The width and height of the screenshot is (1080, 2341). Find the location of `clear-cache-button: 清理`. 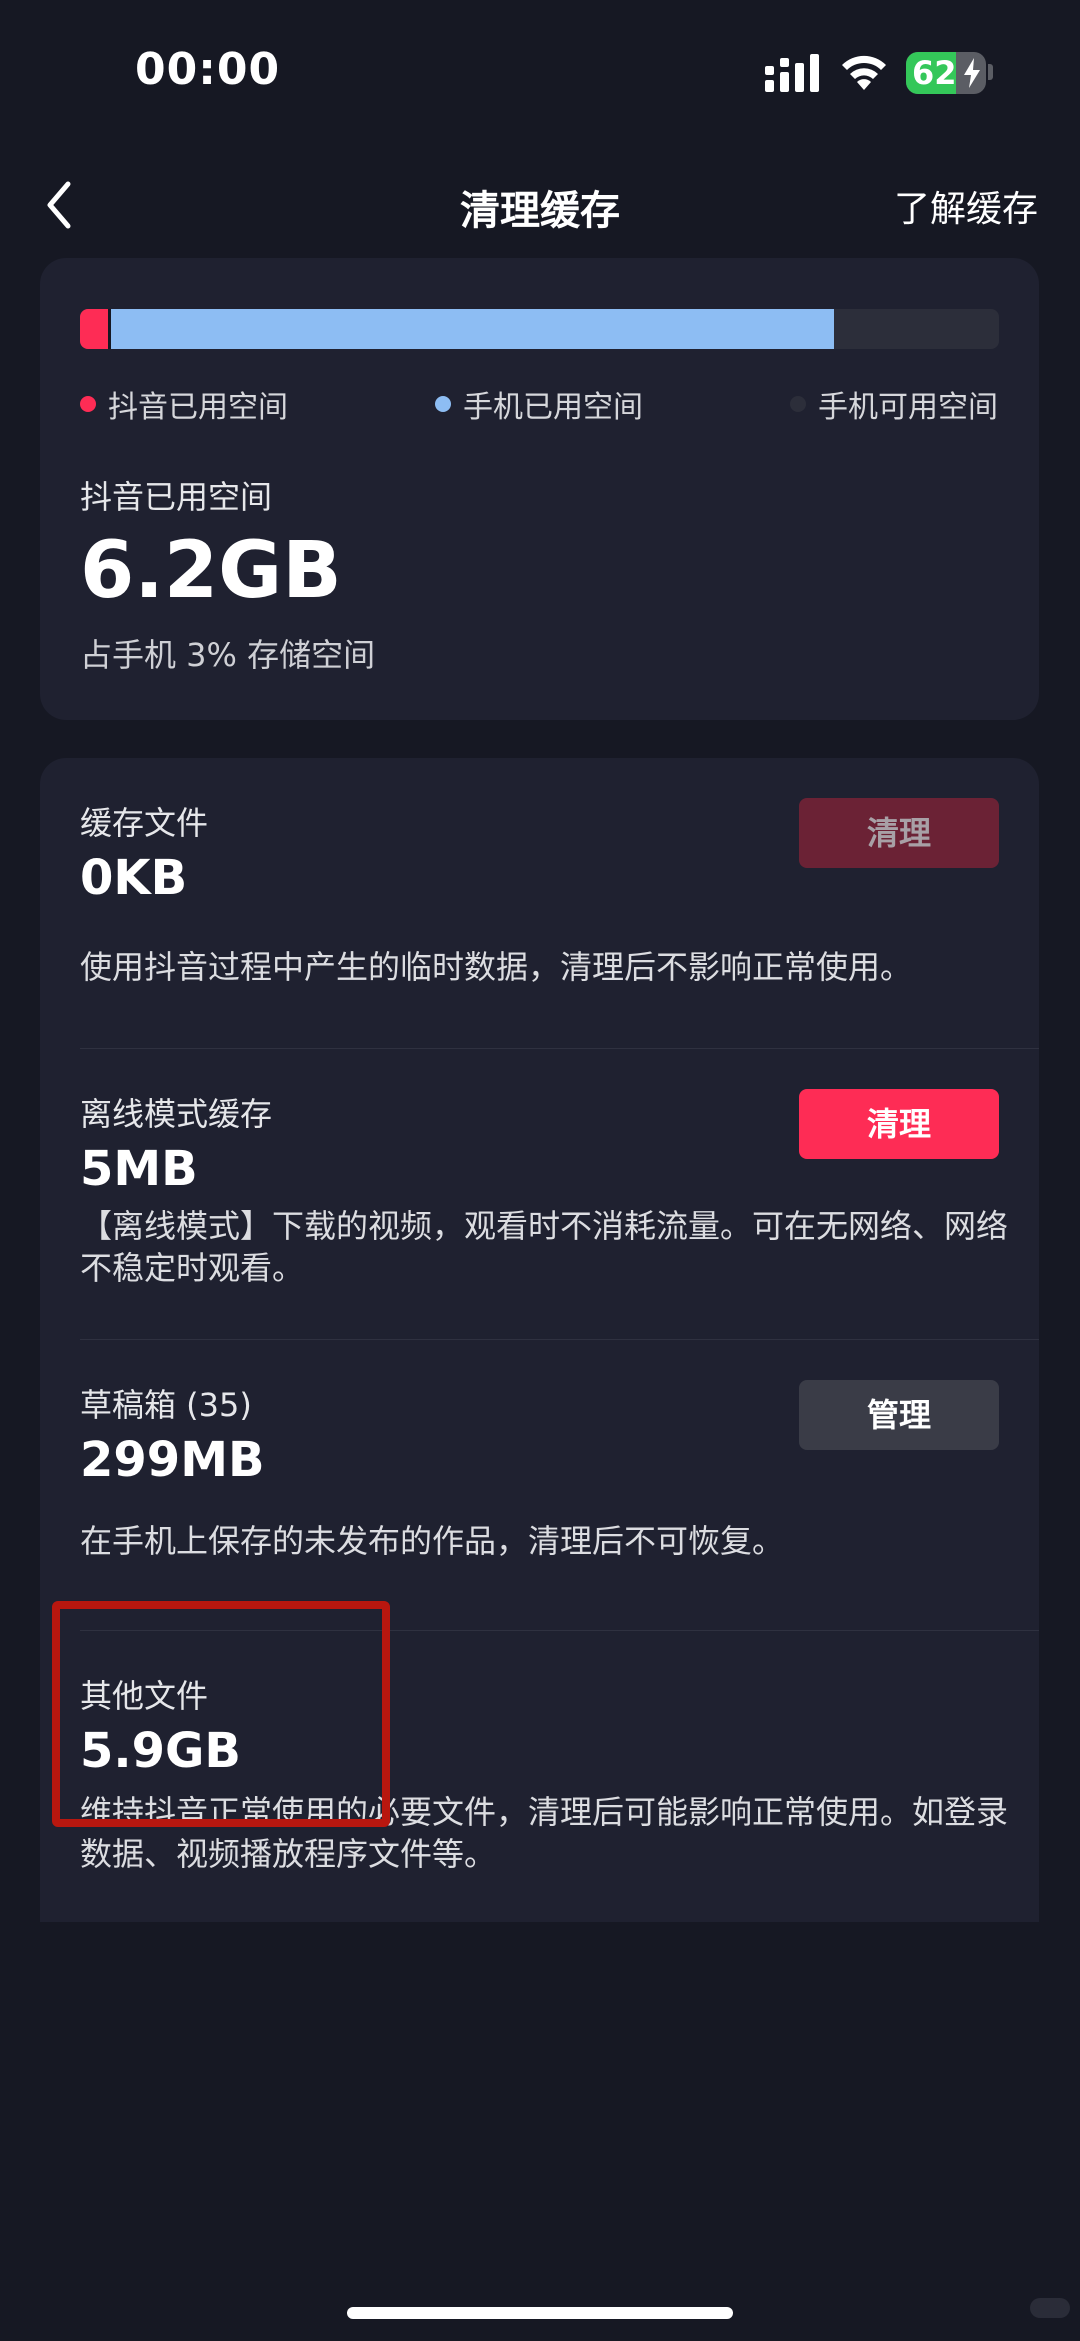

clear-cache-button: 清理 is located at coordinates (899, 833).